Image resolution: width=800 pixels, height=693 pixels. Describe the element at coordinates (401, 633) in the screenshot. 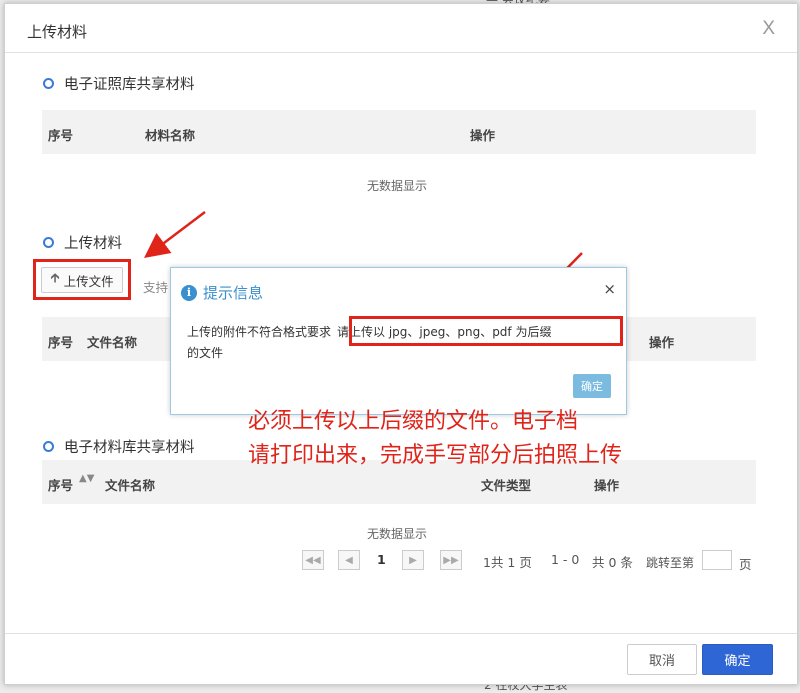

I see `dialog-footer-divider` at that location.